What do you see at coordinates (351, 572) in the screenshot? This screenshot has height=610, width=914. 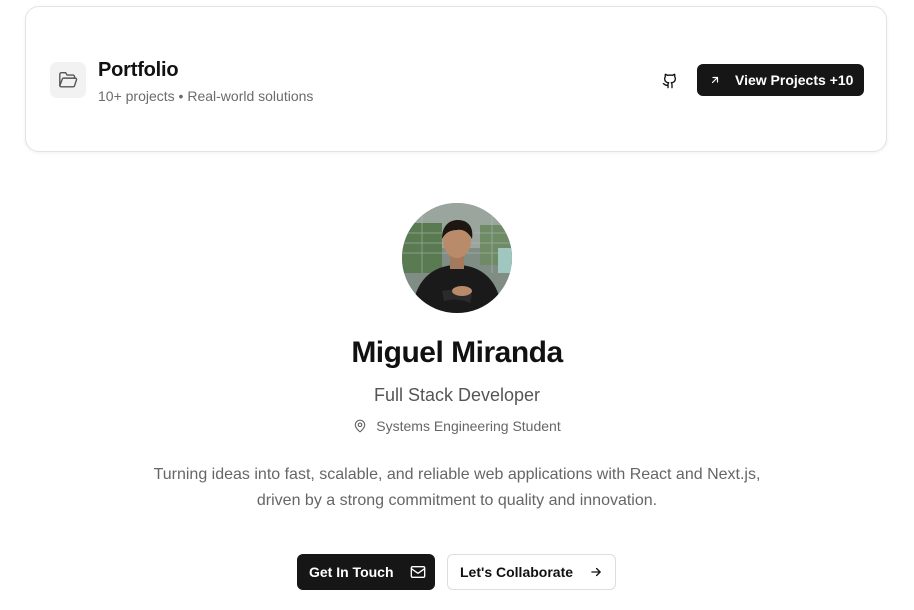 I see `get-in-touch-label: Get In Touch` at bounding box center [351, 572].